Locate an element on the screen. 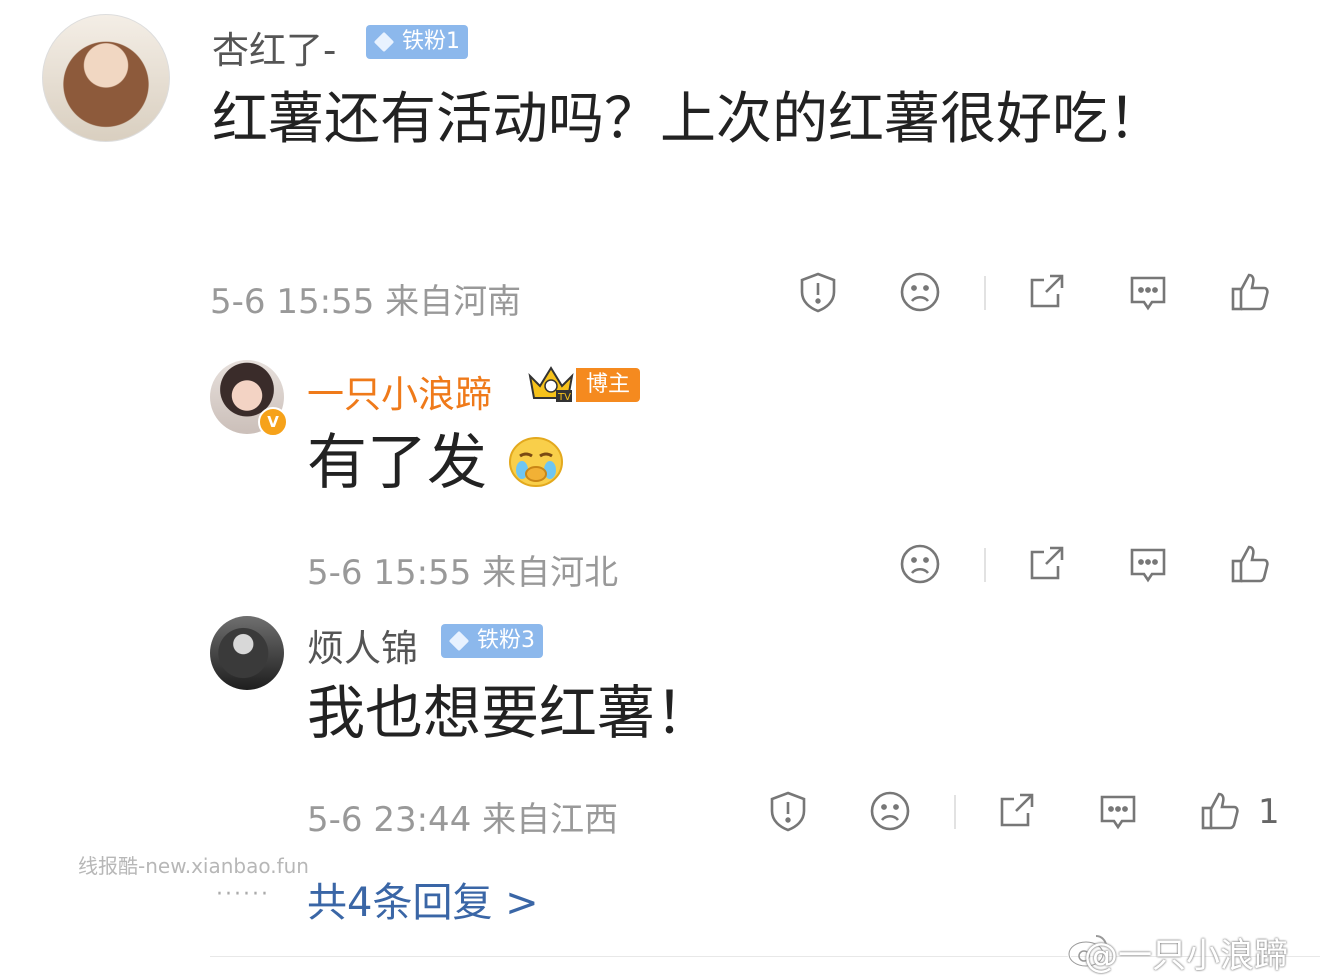 This screenshot has width=1320, height=979. like-count: 1 is located at coordinates (1269, 812).